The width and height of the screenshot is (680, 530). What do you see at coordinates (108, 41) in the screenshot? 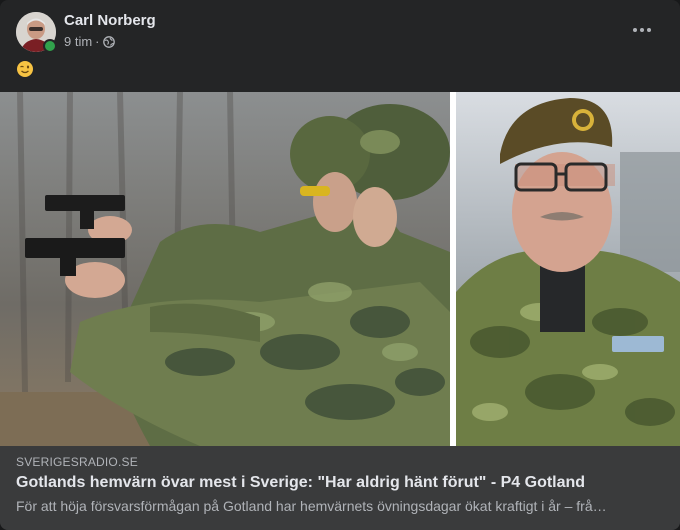
I see `globe-icon` at bounding box center [108, 41].